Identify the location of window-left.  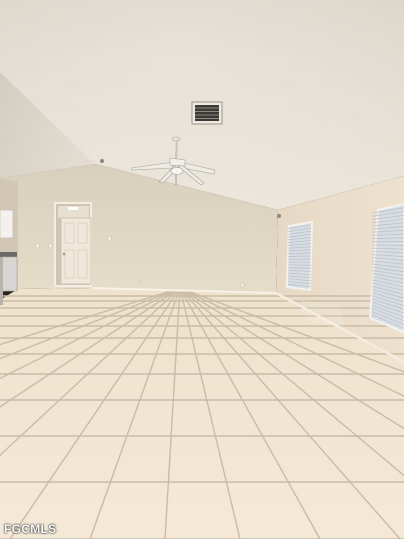
(299, 256).